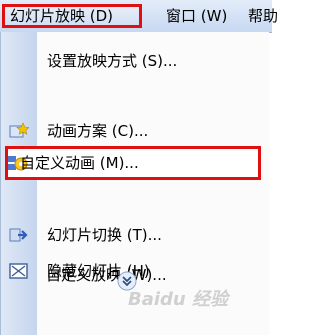  I want to click on menu-slideshow: 幻灯片放映 (D), so click(72, 16).